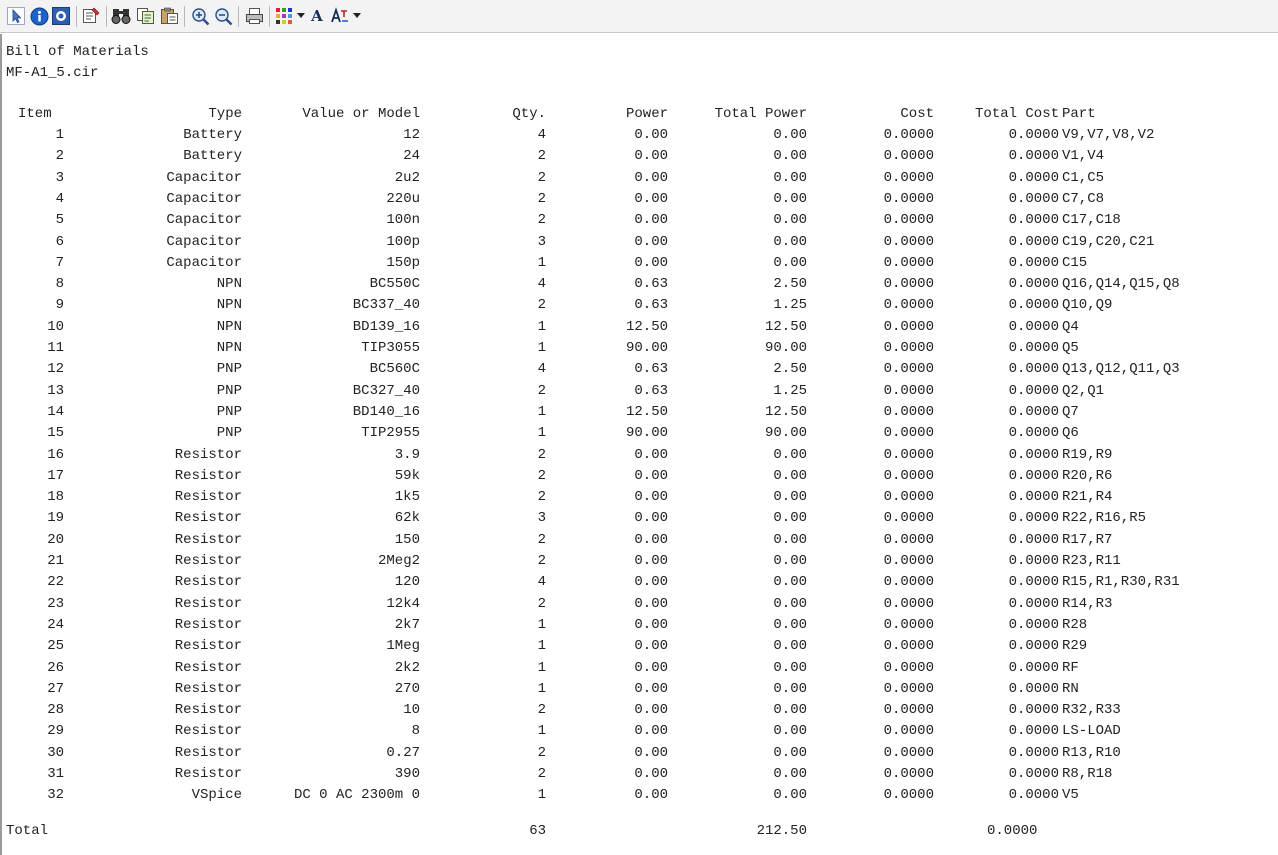  I want to click on cell-part: RN, so click(1070, 688).